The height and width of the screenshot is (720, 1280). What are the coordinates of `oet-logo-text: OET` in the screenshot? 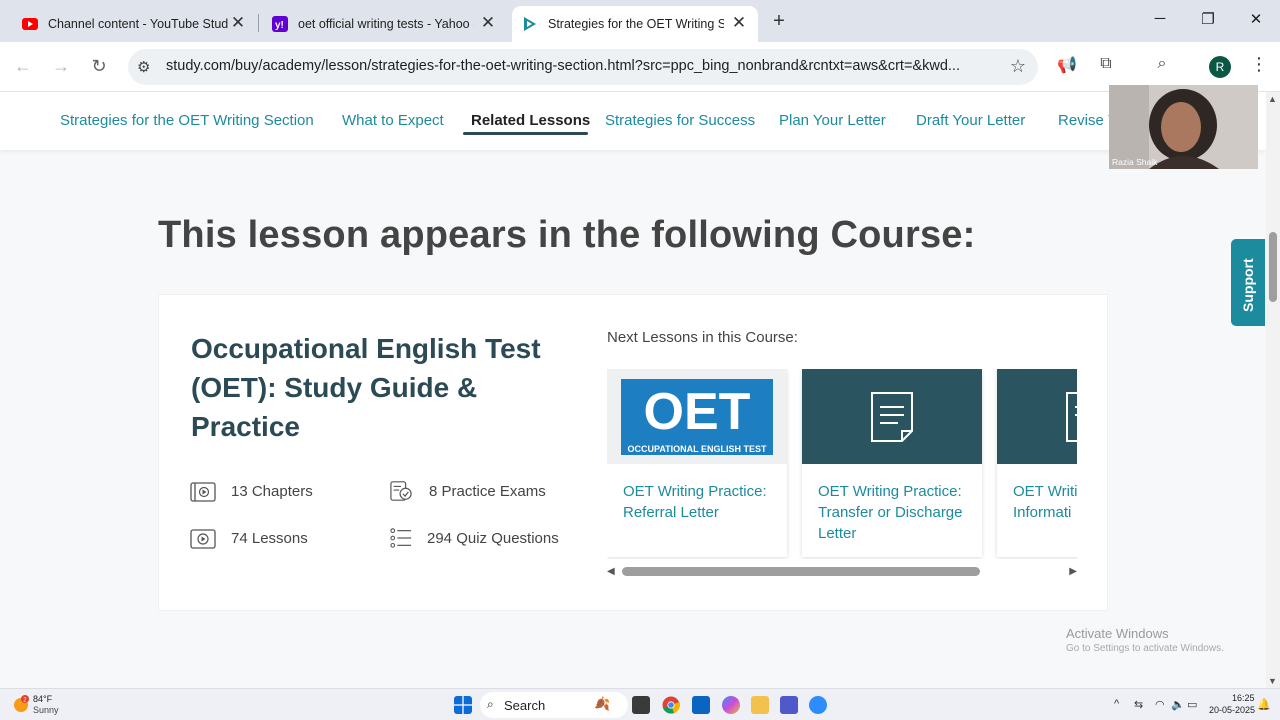 It's located at (697, 412).